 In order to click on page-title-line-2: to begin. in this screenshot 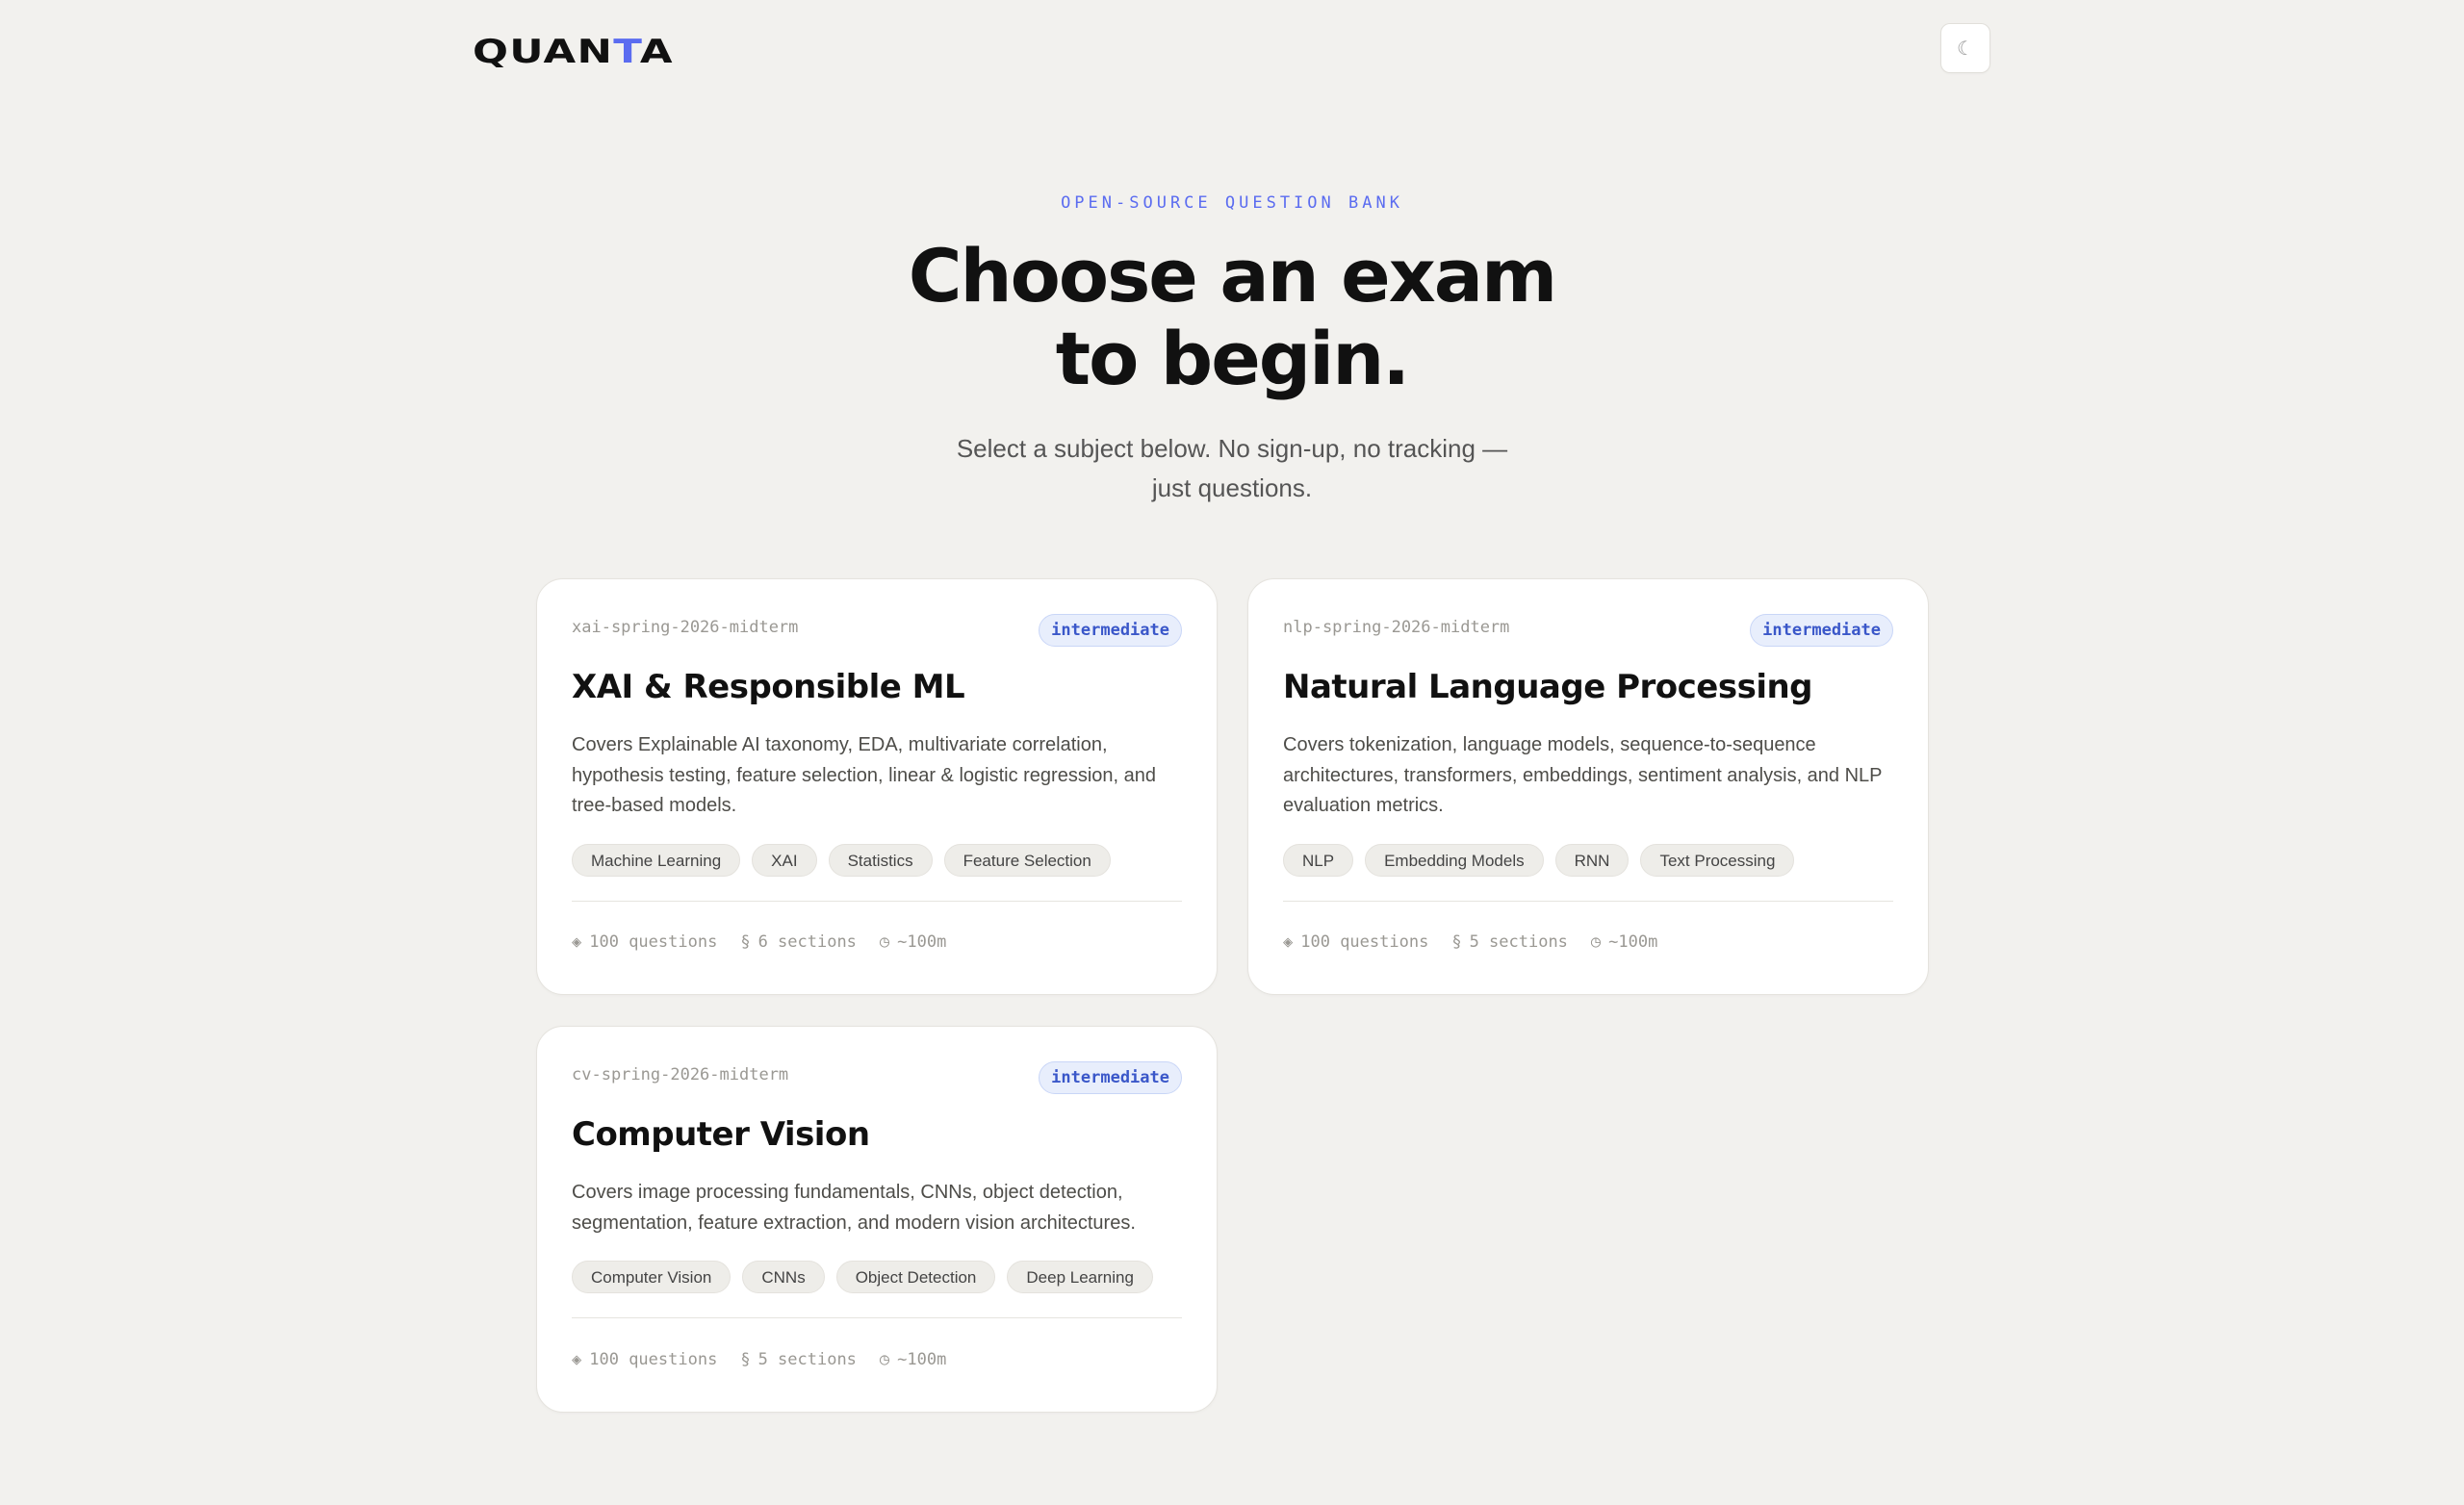, I will do `click(1232, 358)`.